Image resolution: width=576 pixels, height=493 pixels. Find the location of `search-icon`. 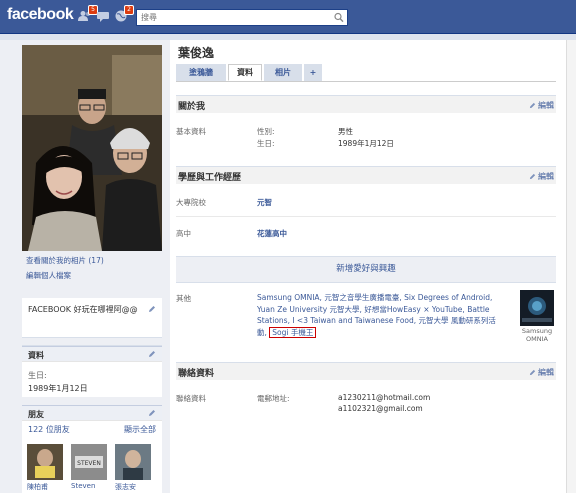

search-icon is located at coordinates (339, 17).